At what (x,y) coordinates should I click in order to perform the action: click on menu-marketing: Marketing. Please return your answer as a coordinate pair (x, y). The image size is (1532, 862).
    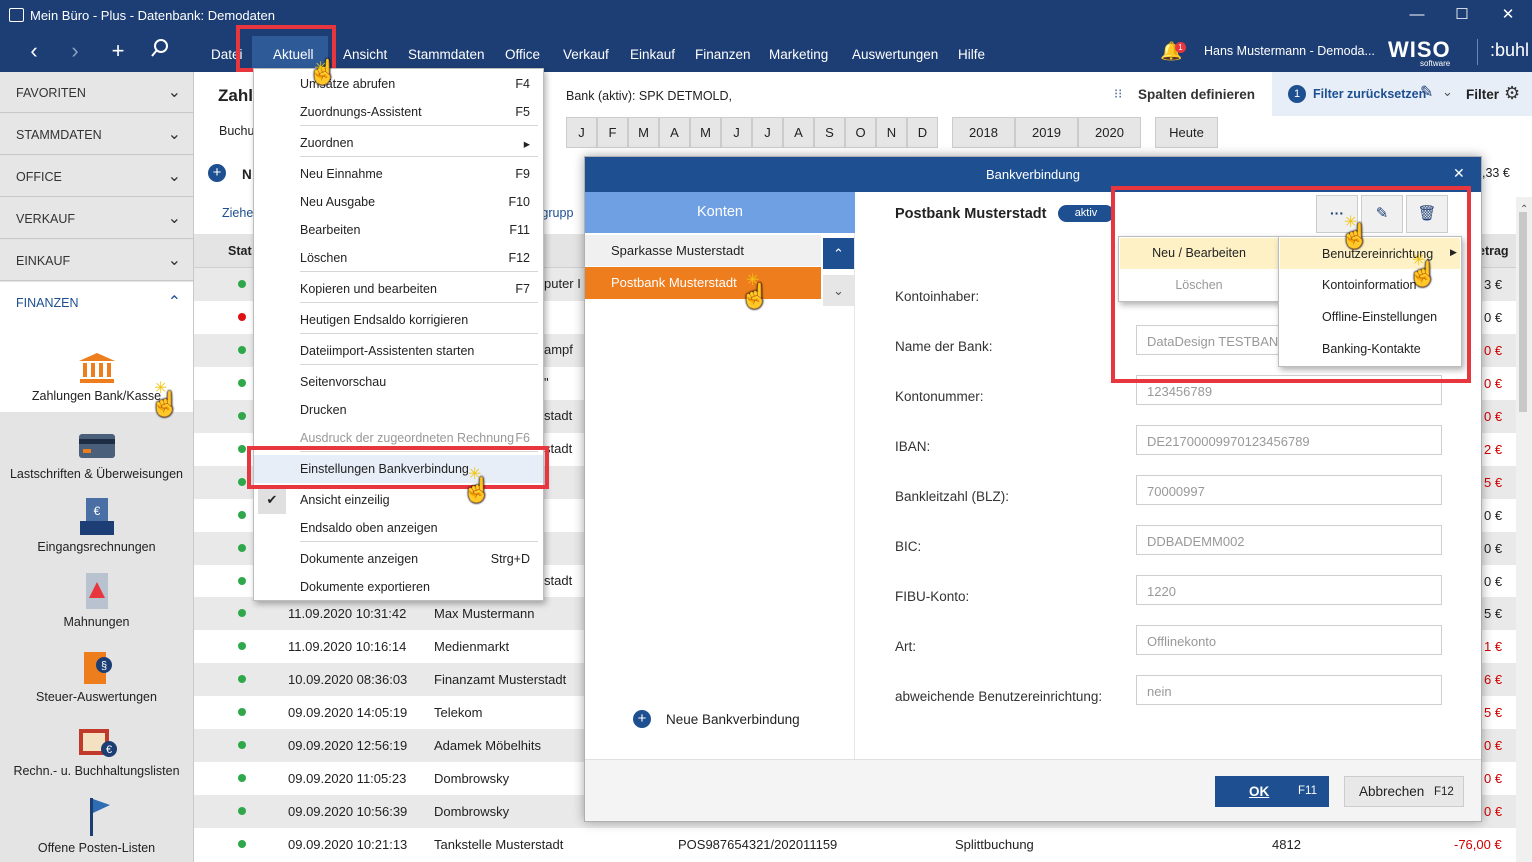
    Looking at the image, I should click on (798, 54).